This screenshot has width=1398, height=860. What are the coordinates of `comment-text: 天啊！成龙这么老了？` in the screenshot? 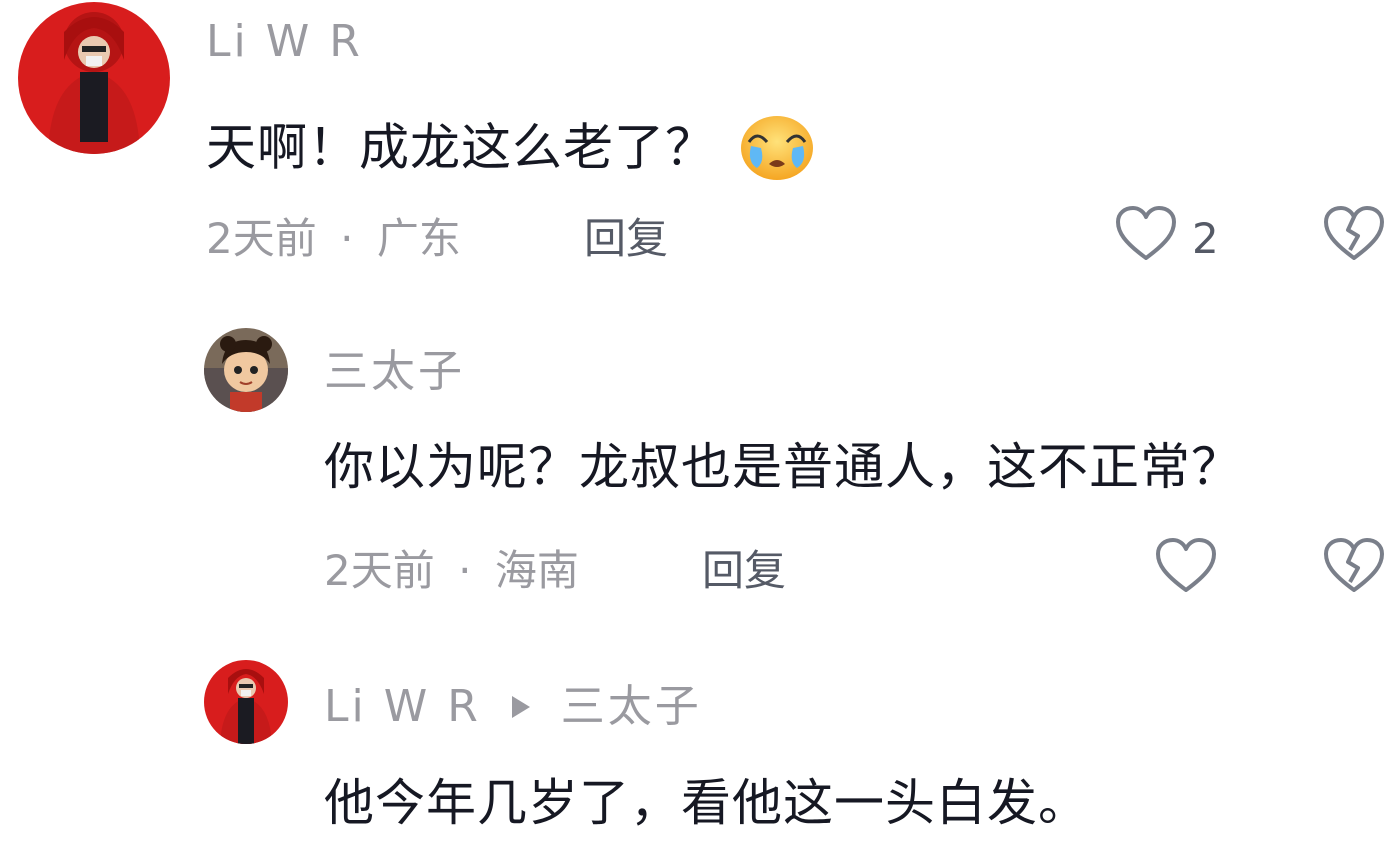 It's located at (510, 151).